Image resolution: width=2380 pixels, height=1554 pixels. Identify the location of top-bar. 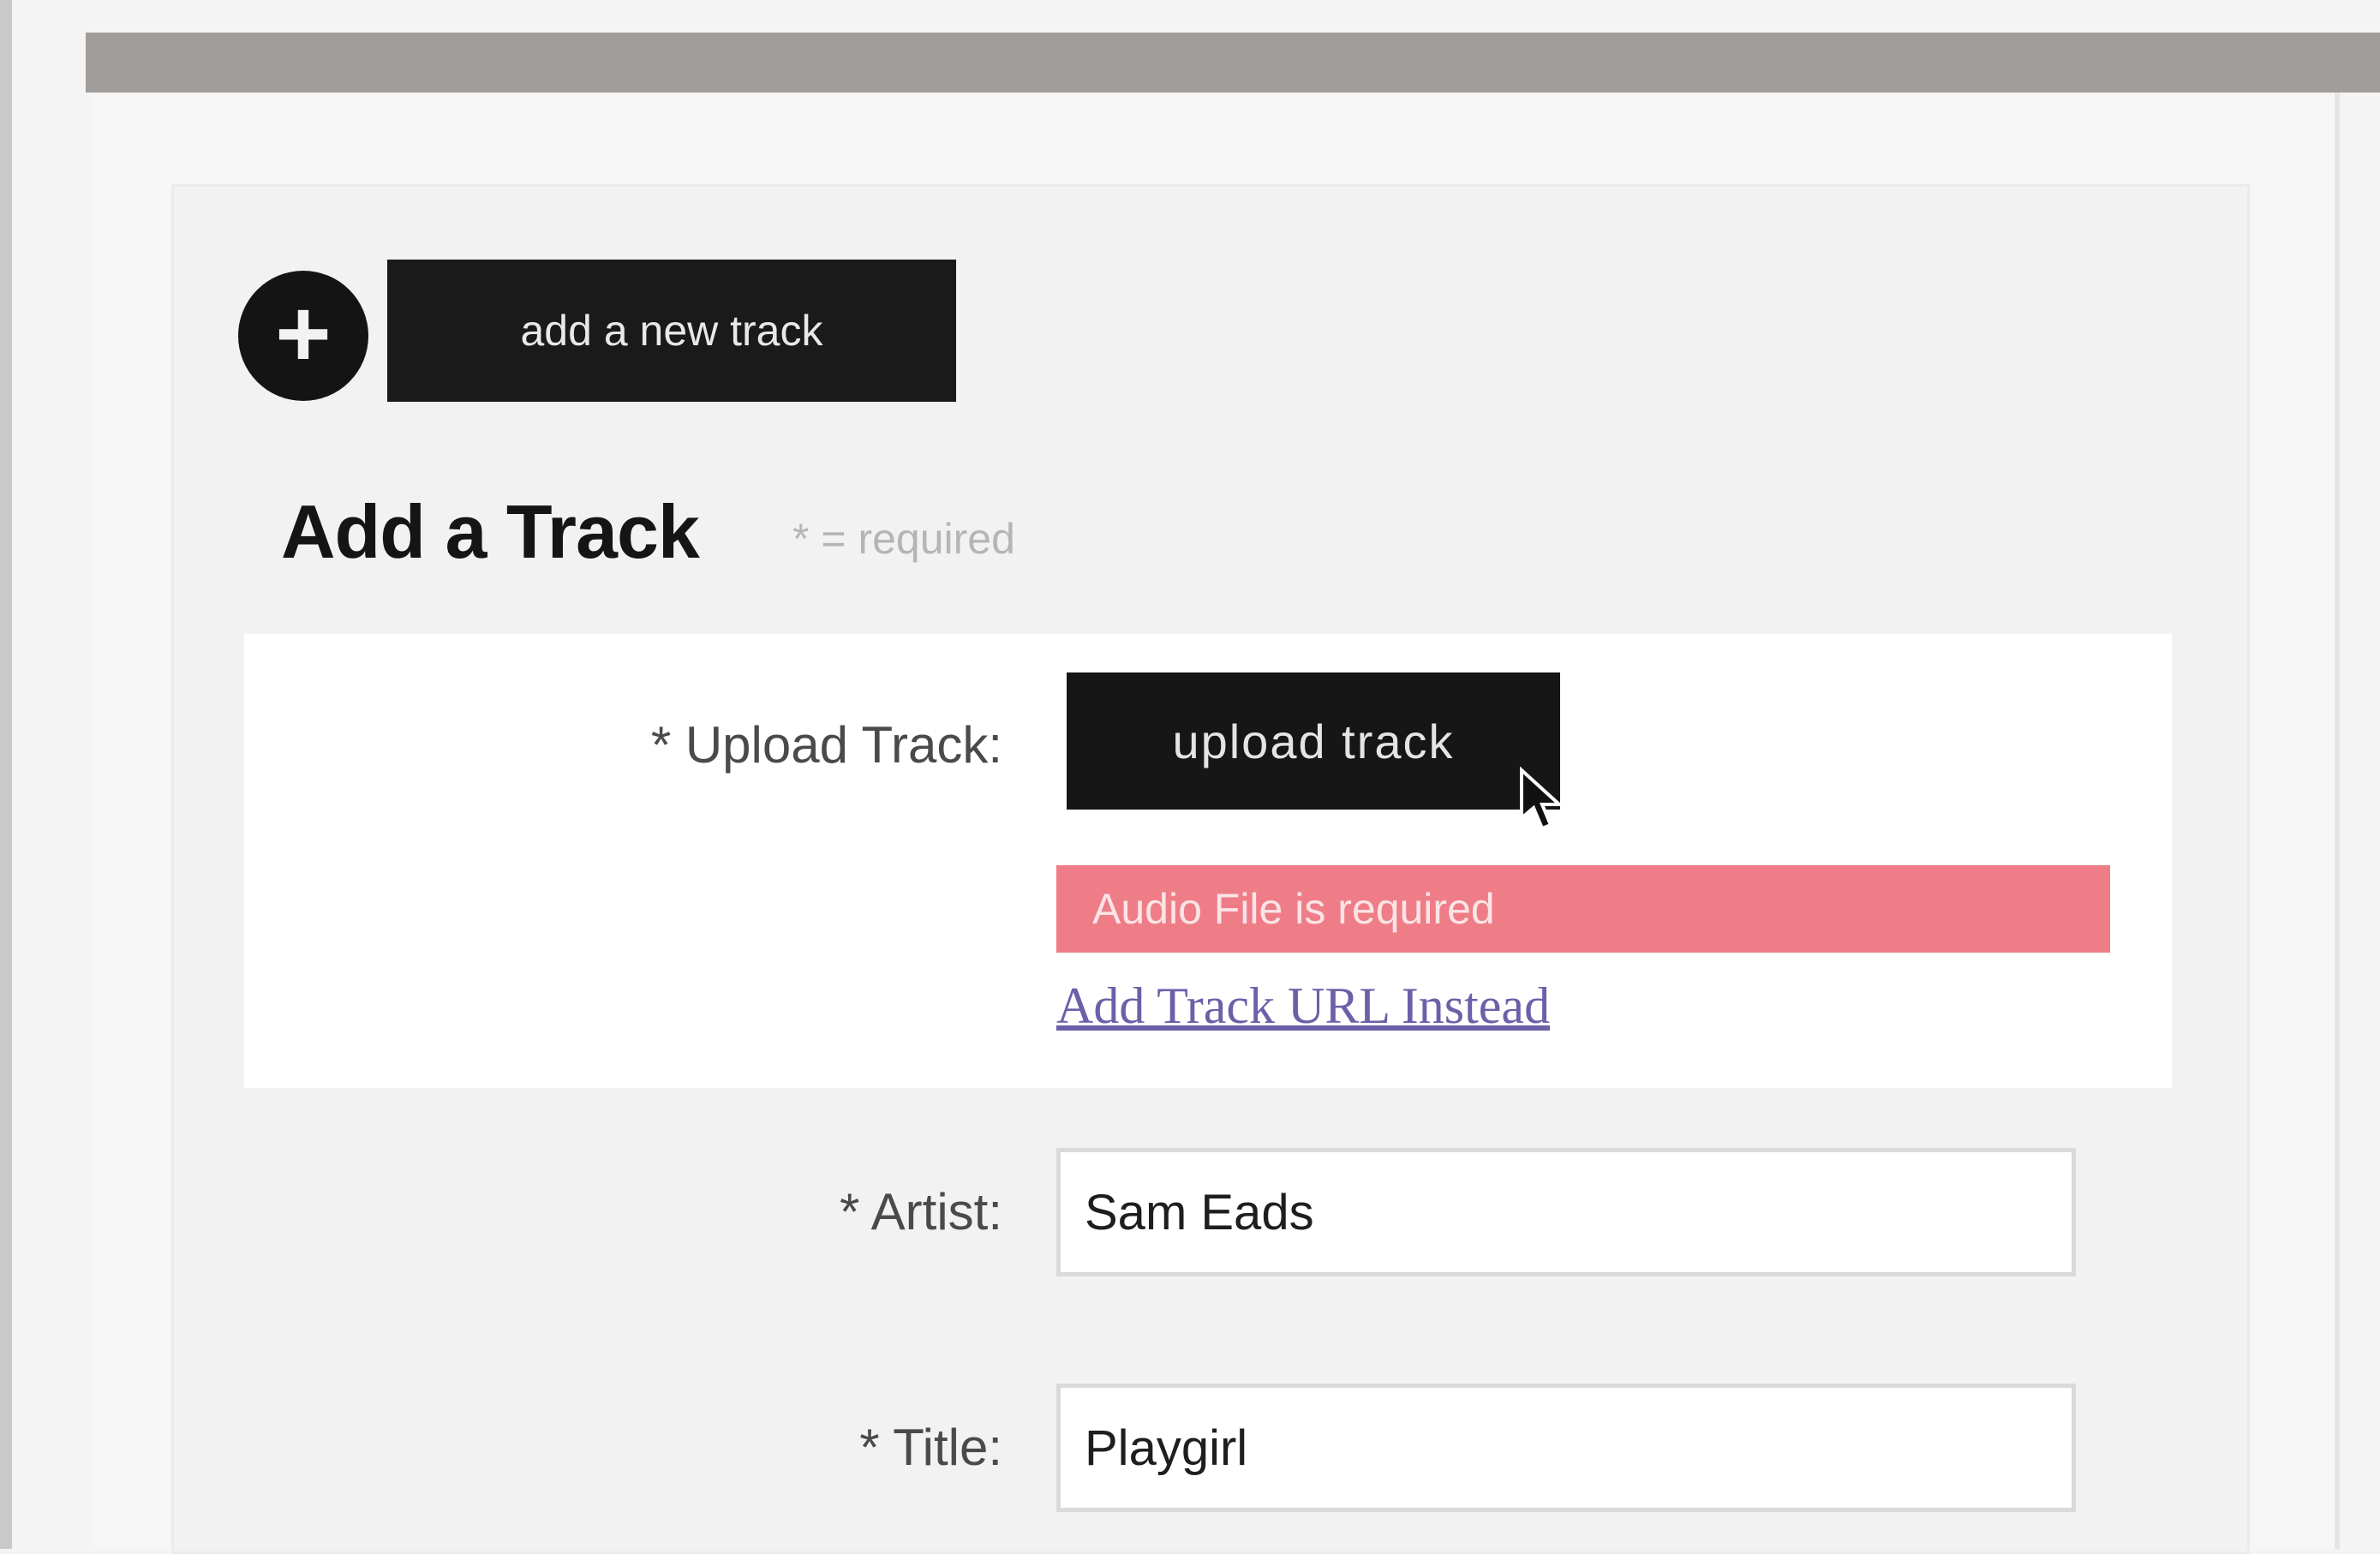
(1233, 63).